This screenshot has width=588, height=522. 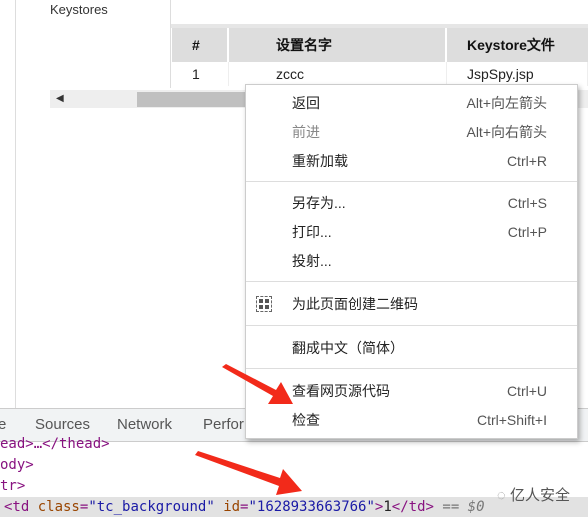 What do you see at coordinates (248, 429) in the screenshot?
I see `annotation-arrows` at bounding box center [248, 429].